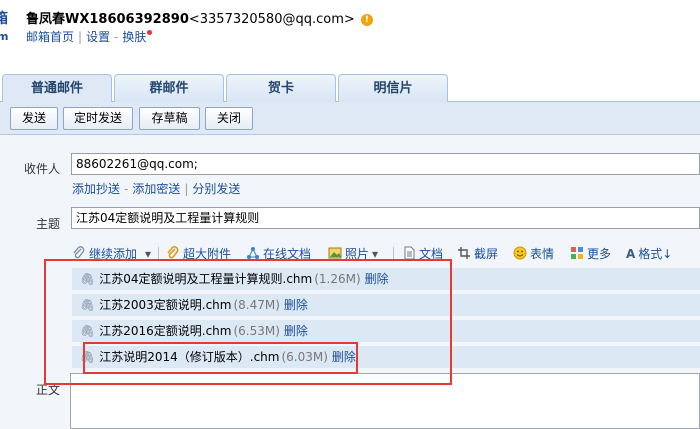 This screenshot has height=429, width=700. I want to click on recipient-options: 添加抄送 - 添加密送 | 分别发送, so click(156, 188).